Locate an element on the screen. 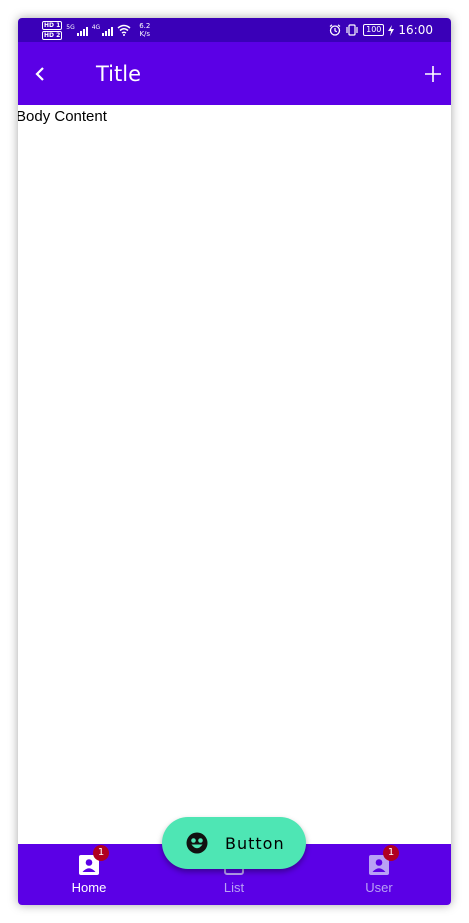 The image size is (469, 923). clock-time: 16:00 is located at coordinates (415, 30).